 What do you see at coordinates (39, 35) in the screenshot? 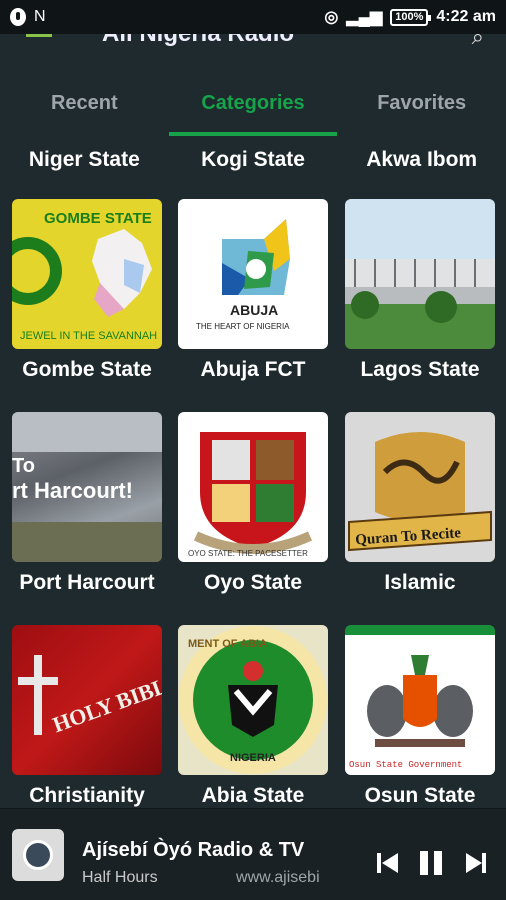
I see `menu-icon` at bounding box center [39, 35].